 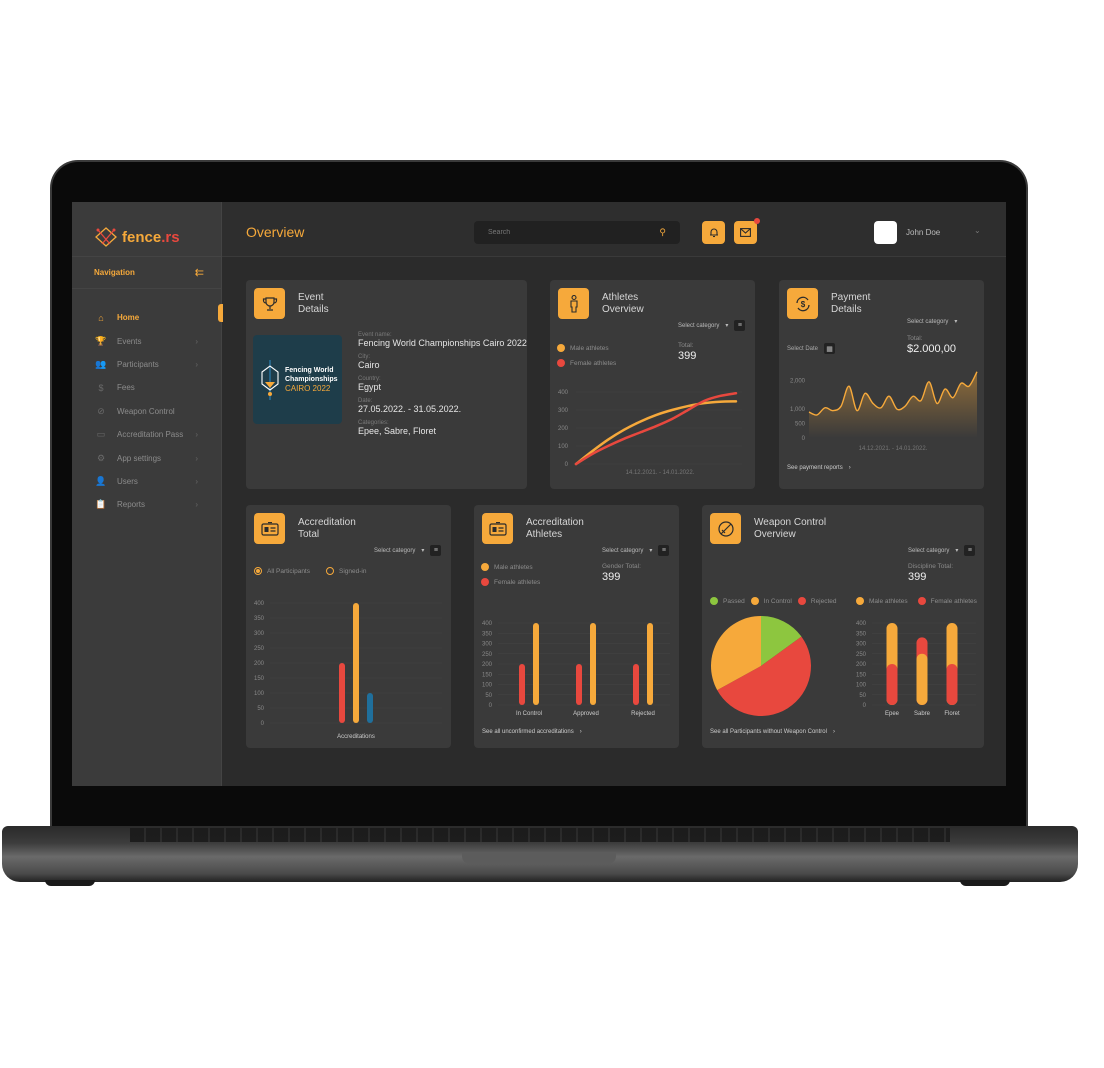 What do you see at coordinates (862, 696) in the screenshot?
I see `y-tick-label: 50` at bounding box center [862, 696].